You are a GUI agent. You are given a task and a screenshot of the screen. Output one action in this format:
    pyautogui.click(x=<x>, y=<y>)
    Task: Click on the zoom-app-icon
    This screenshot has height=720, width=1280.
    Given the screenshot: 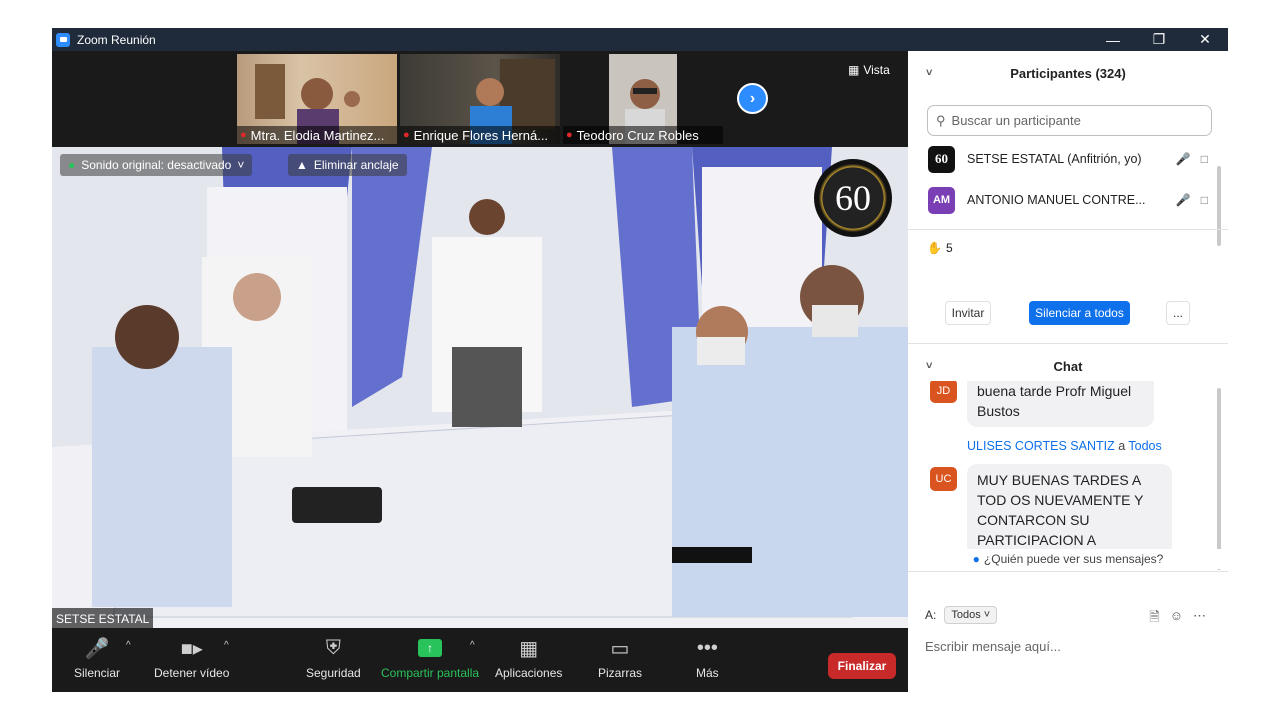 What is the action you would take?
    pyautogui.click(x=63, y=39)
    